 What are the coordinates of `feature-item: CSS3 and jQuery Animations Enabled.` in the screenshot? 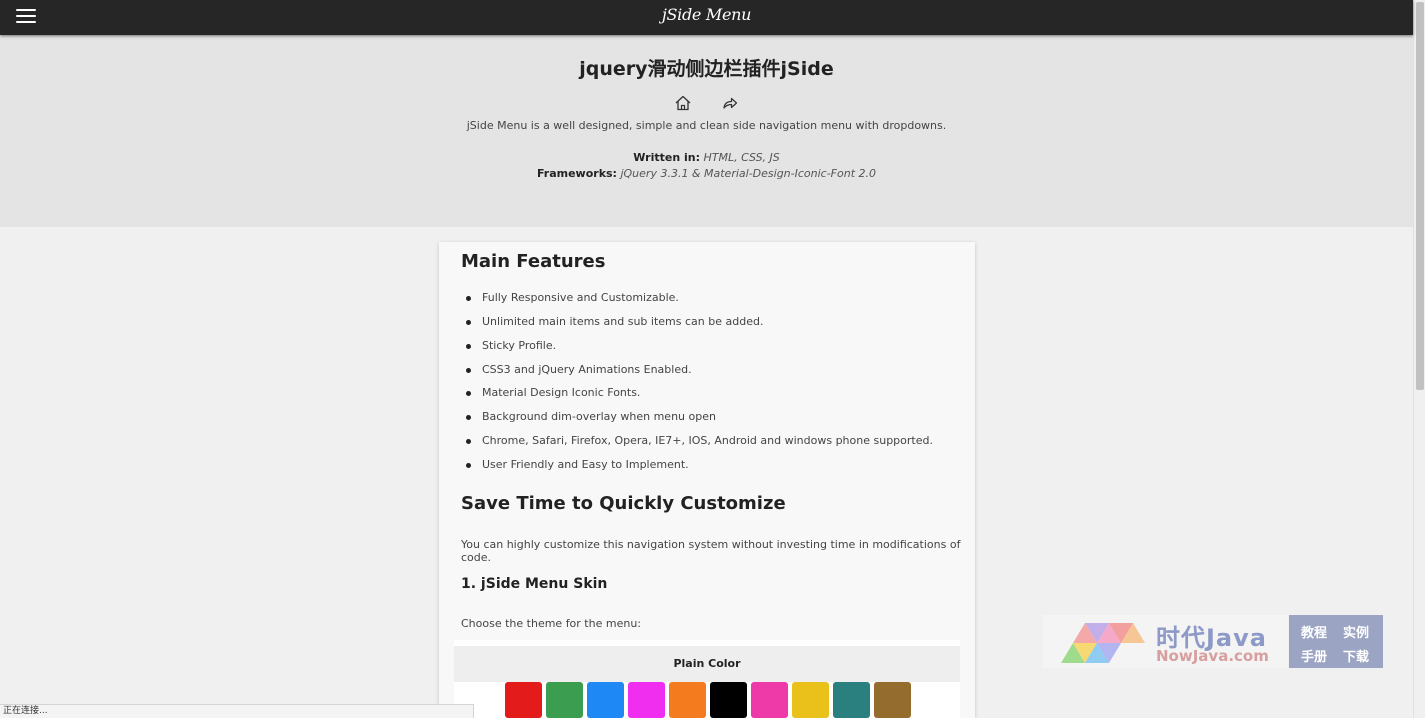 It's located at (697, 375).